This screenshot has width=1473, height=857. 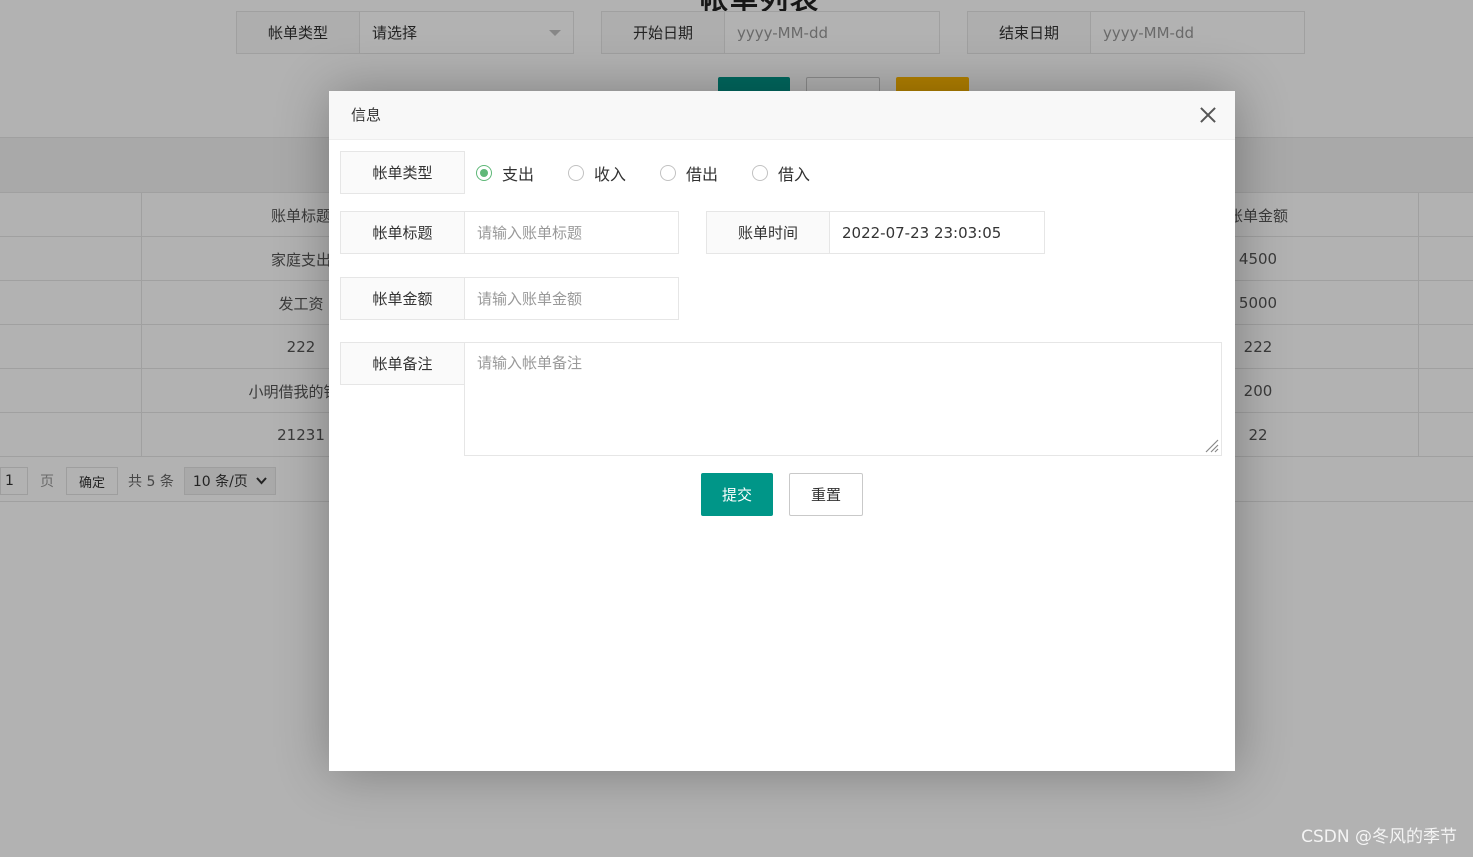 What do you see at coordinates (782, 115) in the screenshot?
I see `dialog-header: 信息` at bounding box center [782, 115].